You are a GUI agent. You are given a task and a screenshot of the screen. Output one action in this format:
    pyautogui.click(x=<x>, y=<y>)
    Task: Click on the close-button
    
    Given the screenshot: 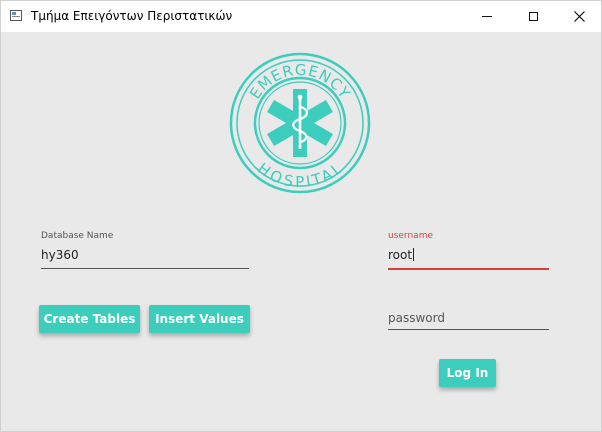 What is the action you would take?
    pyautogui.click(x=579, y=16)
    